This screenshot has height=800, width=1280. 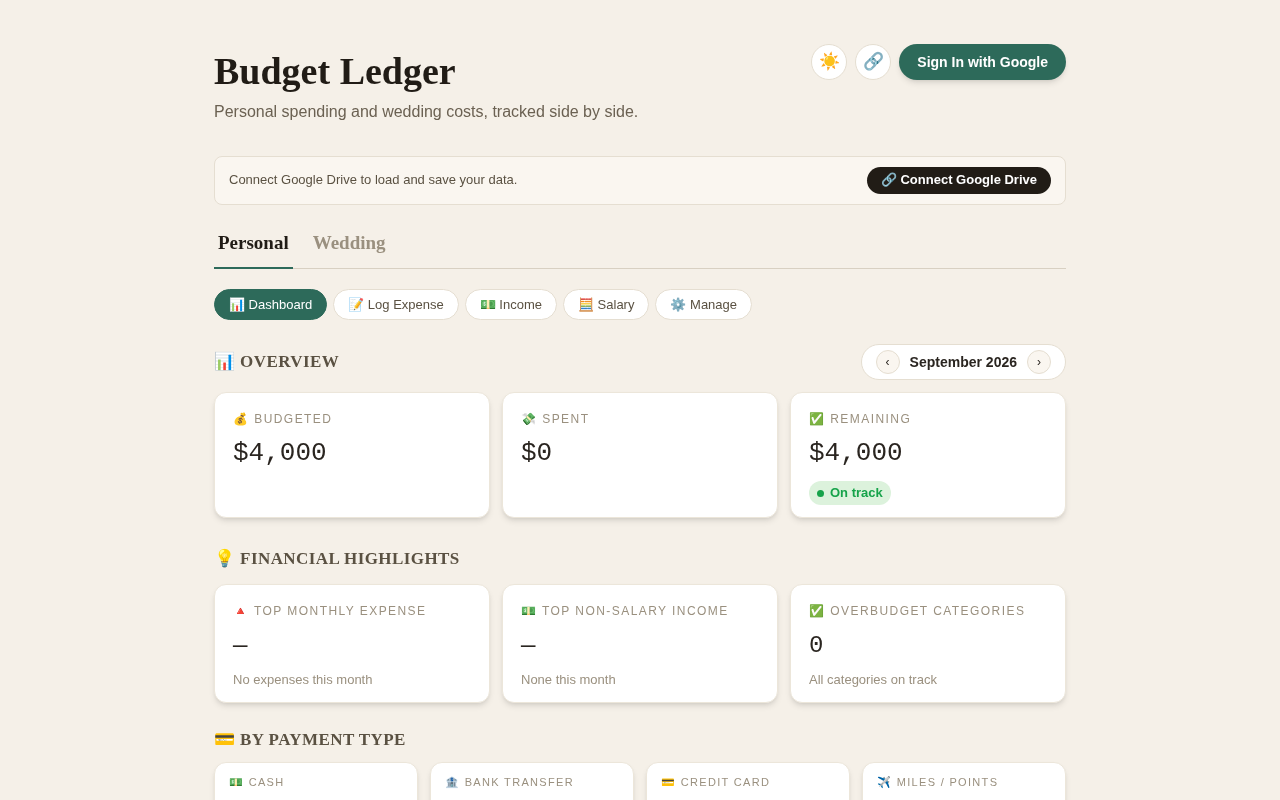 What do you see at coordinates (569, 679) in the screenshot?
I see `card-note: None this month` at bounding box center [569, 679].